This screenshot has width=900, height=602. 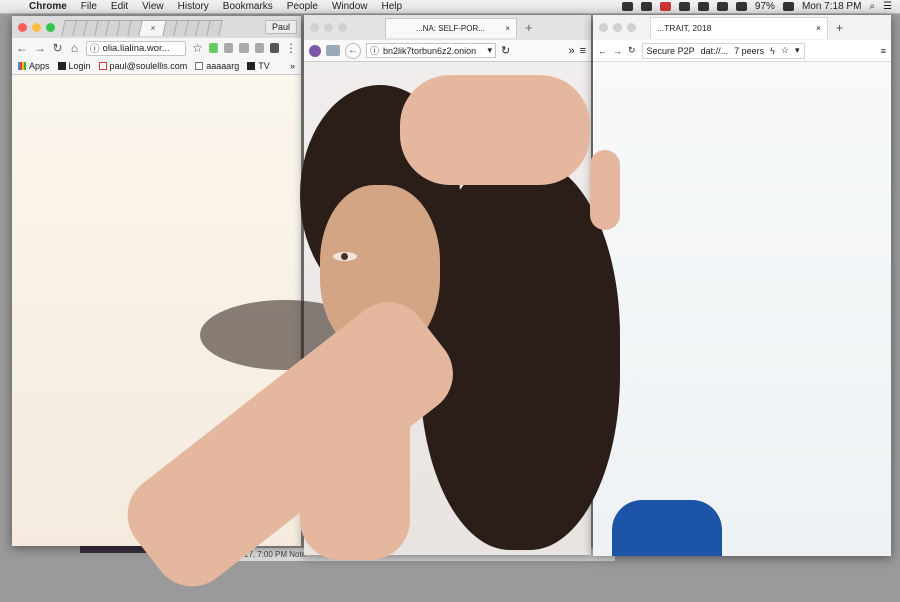 What do you see at coordinates (772, 51) in the screenshot?
I see `lightning-icon: ϟ` at bounding box center [772, 51].